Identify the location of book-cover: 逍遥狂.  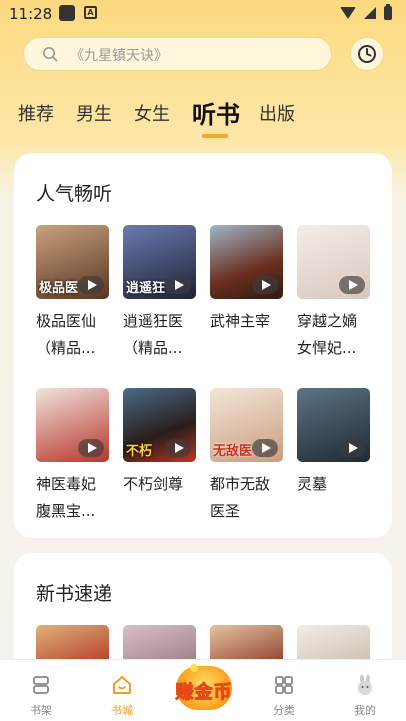
(159, 262).